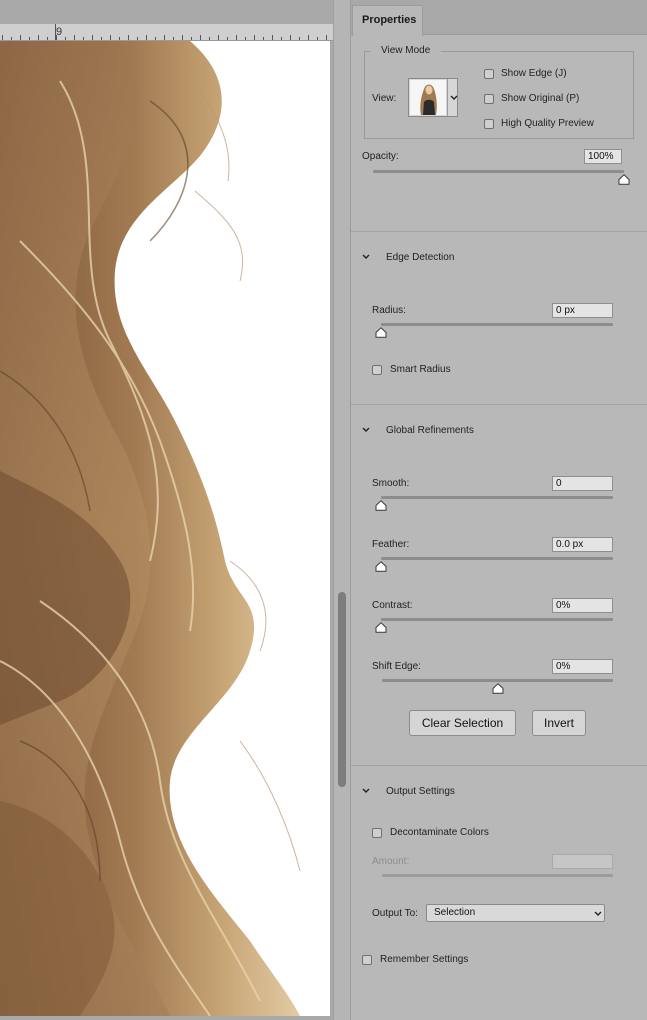 The height and width of the screenshot is (1020, 647). What do you see at coordinates (582, 544) in the screenshot?
I see `feather-field: 0.0 px` at bounding box center [582, 544].